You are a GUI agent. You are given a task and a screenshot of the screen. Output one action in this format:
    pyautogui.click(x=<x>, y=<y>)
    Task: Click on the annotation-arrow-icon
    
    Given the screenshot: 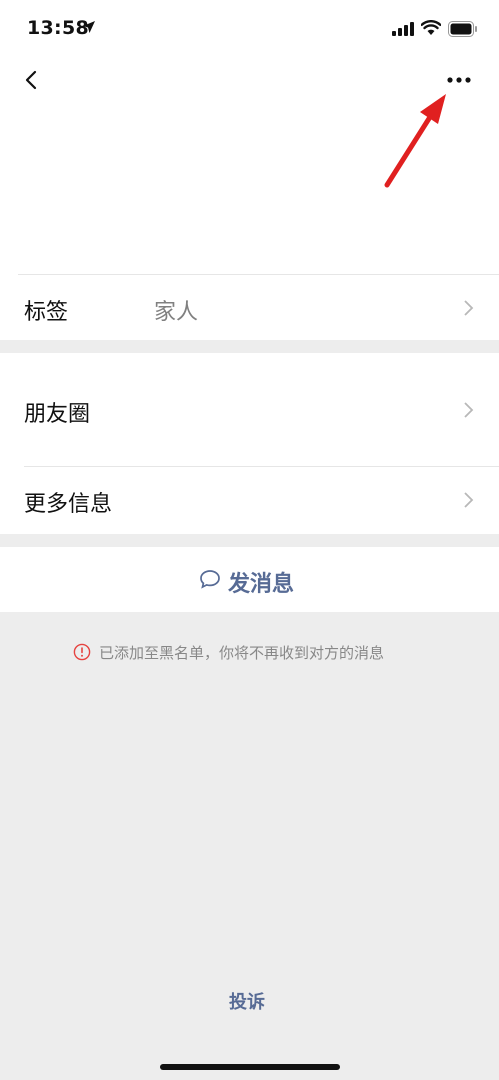 What is the action you would take?
    pyautogui.click(x=415, y=141)
    